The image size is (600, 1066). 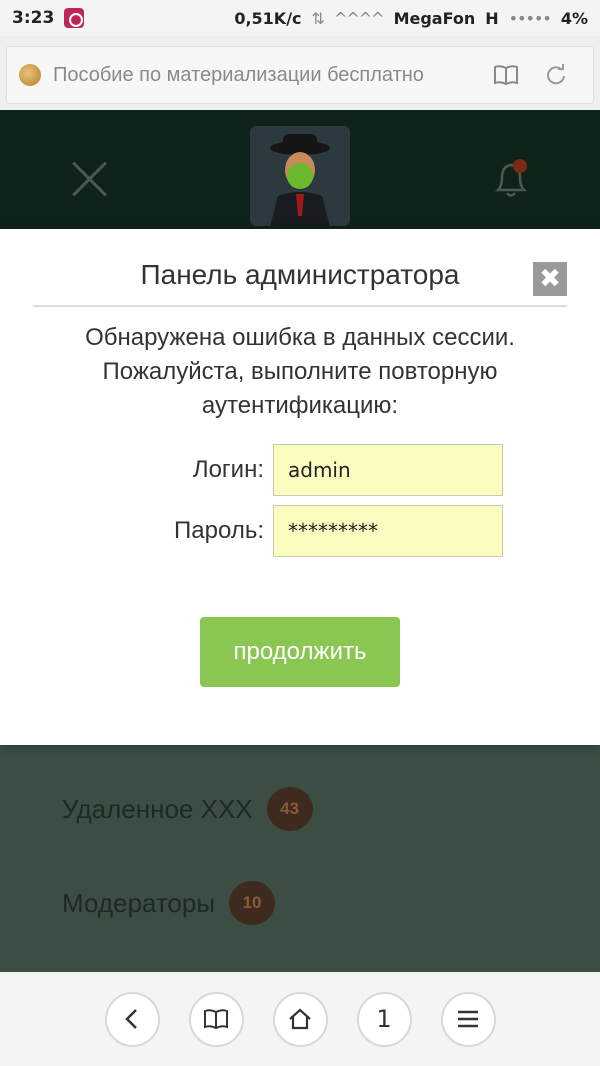 What do you see at coordinates (384, 1019) in the screenshot?
I see `tabs-button: 1` at bounding box center [384, 1019].